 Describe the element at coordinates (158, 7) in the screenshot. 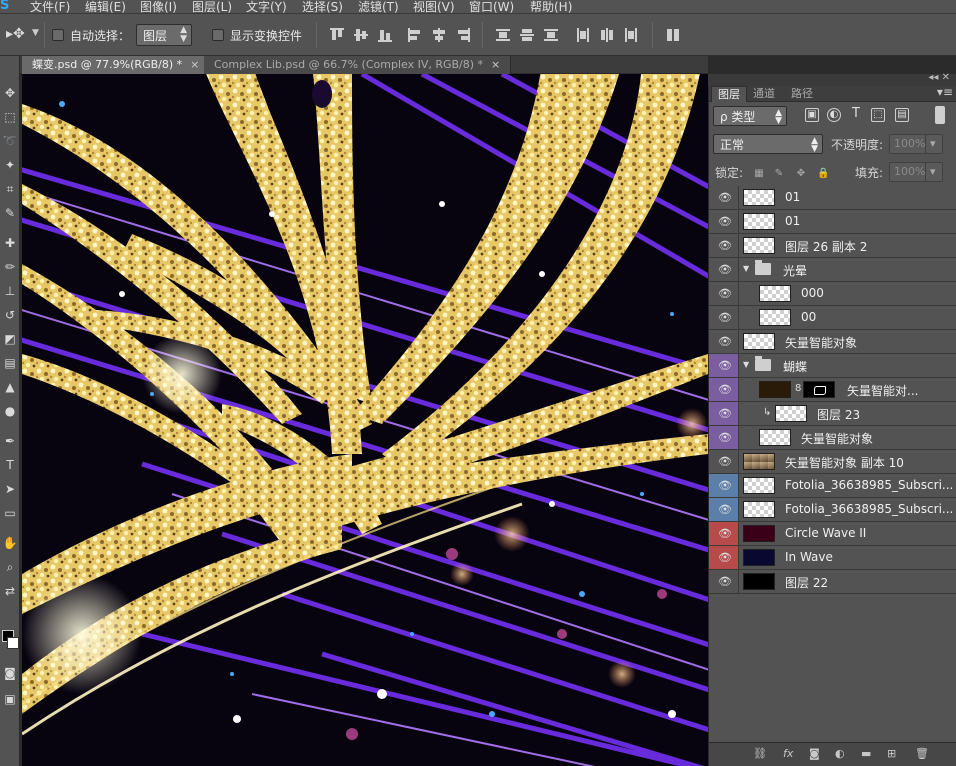

I see `menu-image: 图像(I)` at that location.